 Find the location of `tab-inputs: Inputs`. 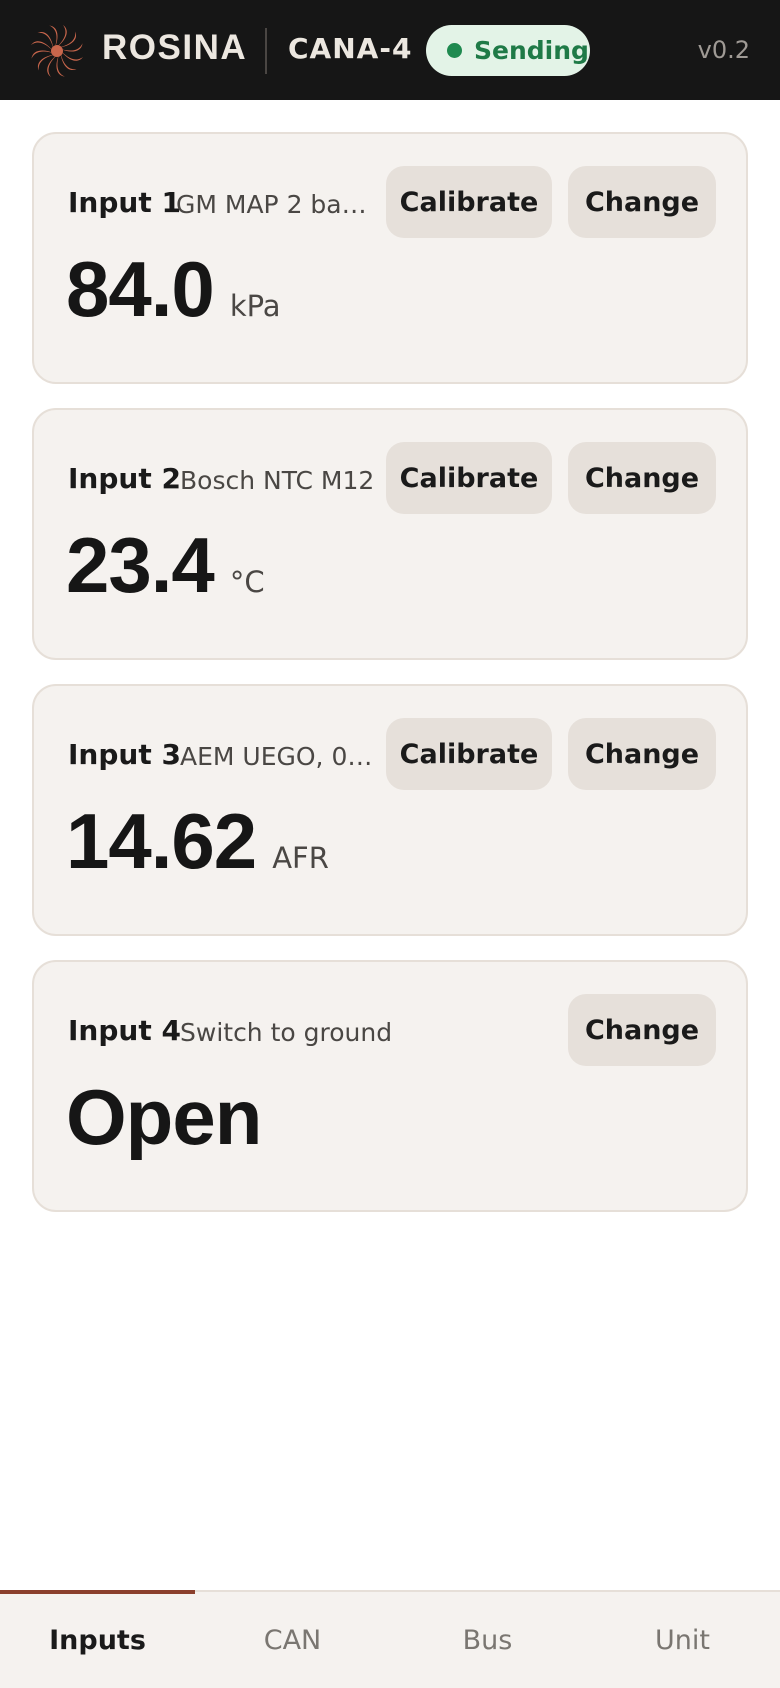

tab-inputs: Inputs is located at coordinates (97, 1640).